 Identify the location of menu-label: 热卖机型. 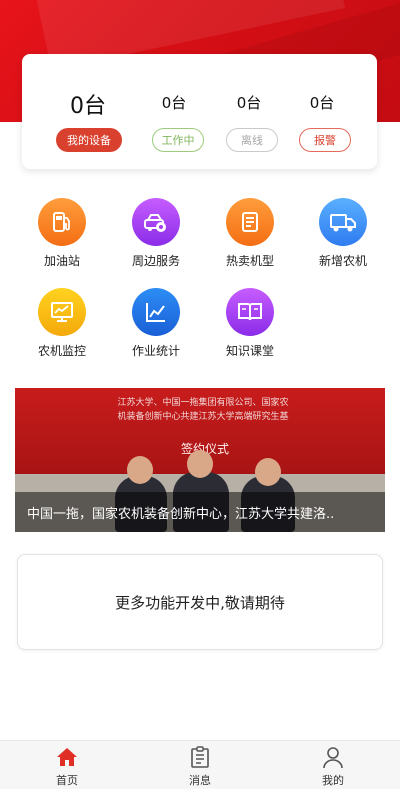
(249, 261).